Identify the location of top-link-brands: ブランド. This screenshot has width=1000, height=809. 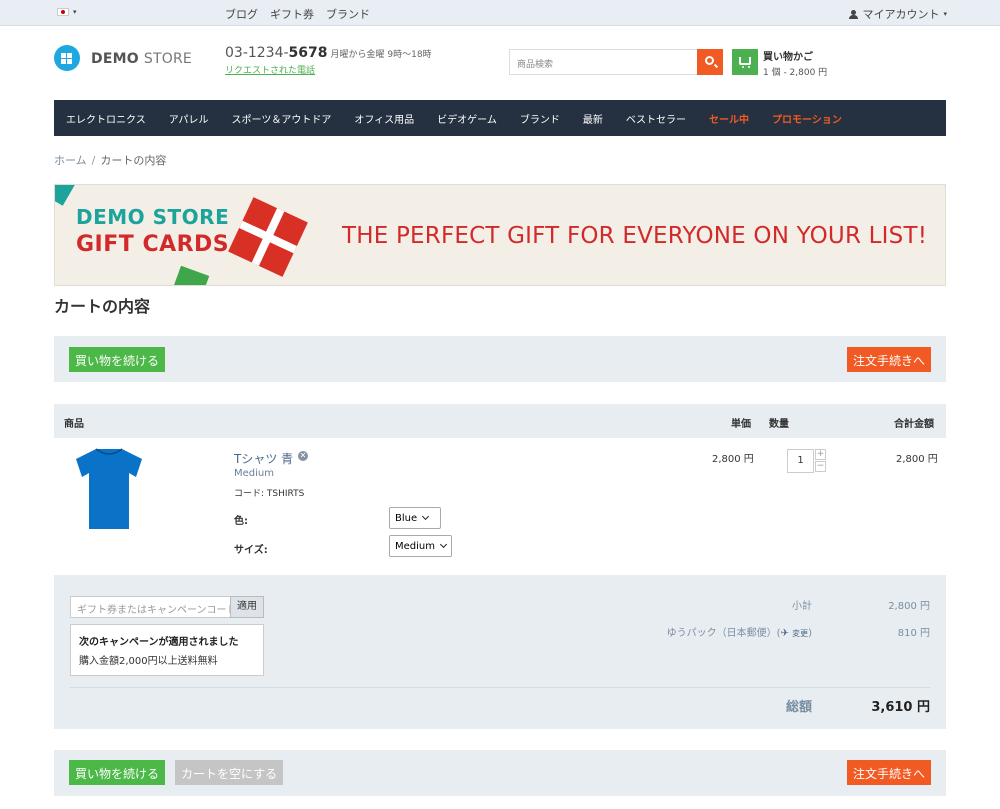
(348, 14).